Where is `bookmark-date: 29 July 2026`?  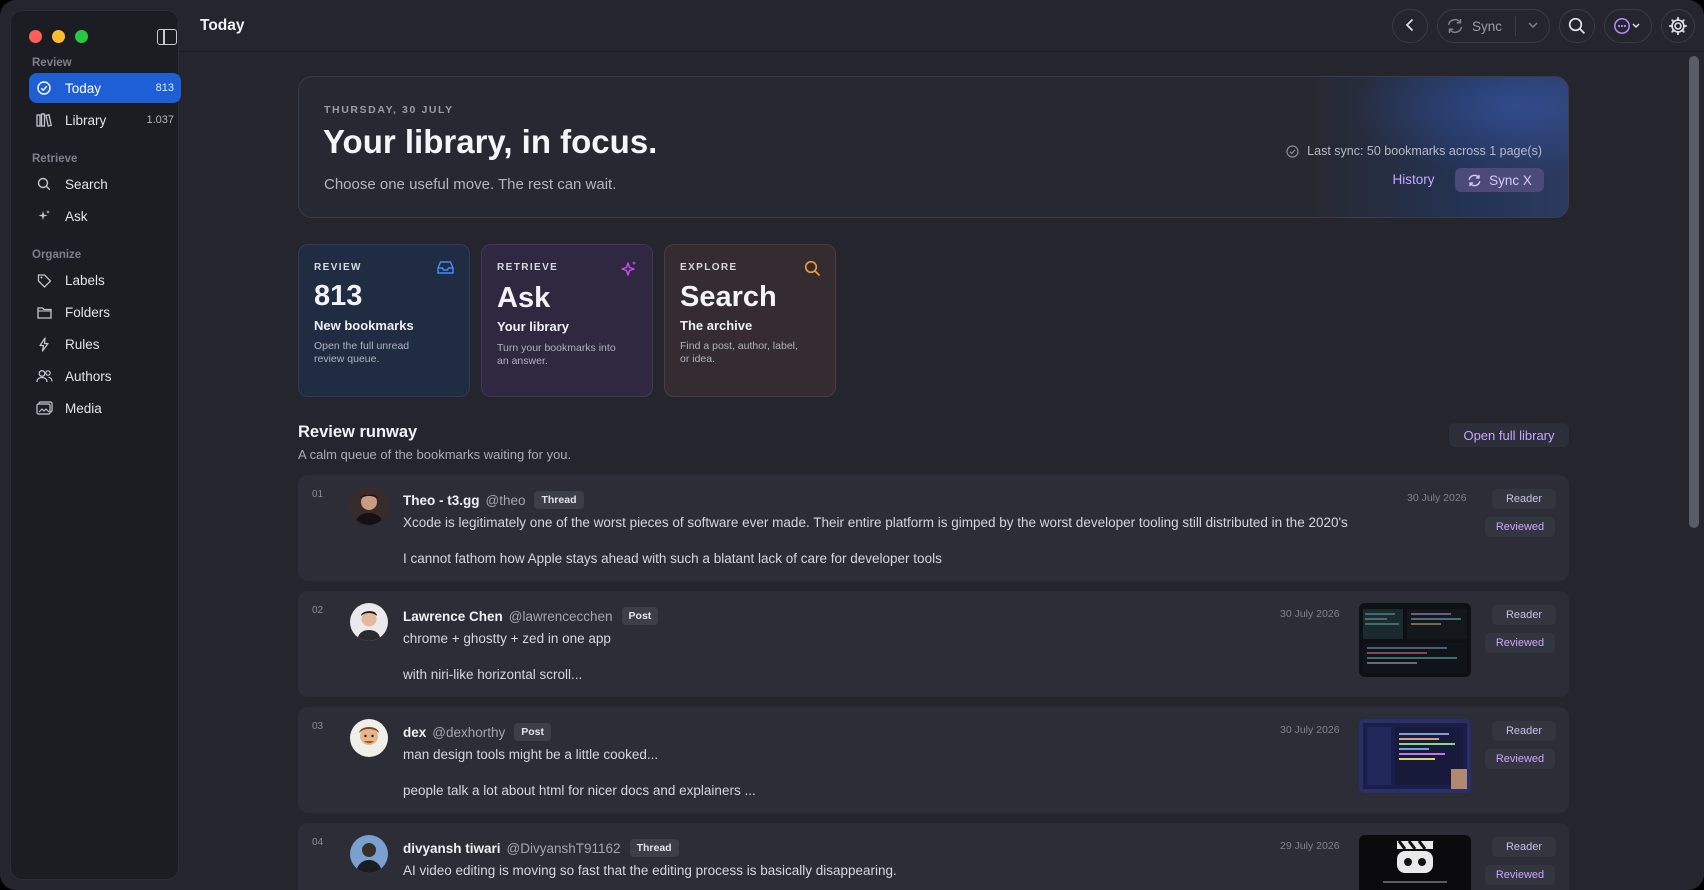
bookmark-date: 29 July 2026 is located at coordinates (1310, 846).